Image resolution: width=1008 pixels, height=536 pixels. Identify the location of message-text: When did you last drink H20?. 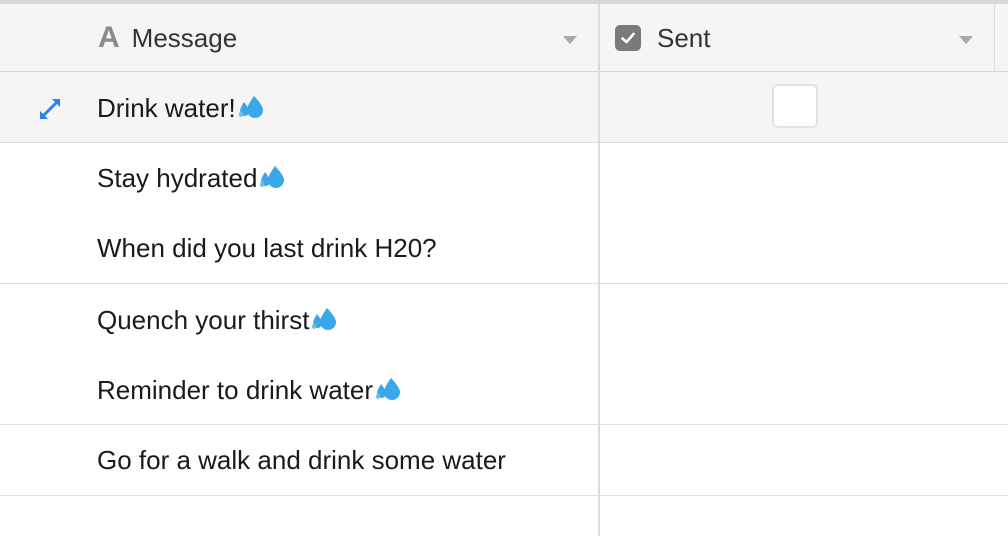
(267, 248).